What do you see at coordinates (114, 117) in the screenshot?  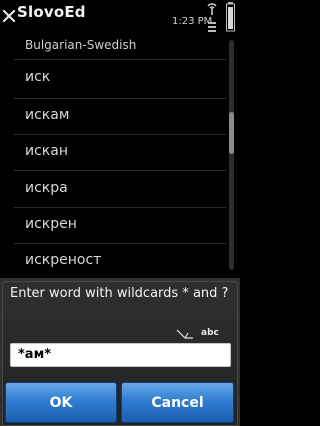 I see `list-item: искам` at bounding box center [114, 117].